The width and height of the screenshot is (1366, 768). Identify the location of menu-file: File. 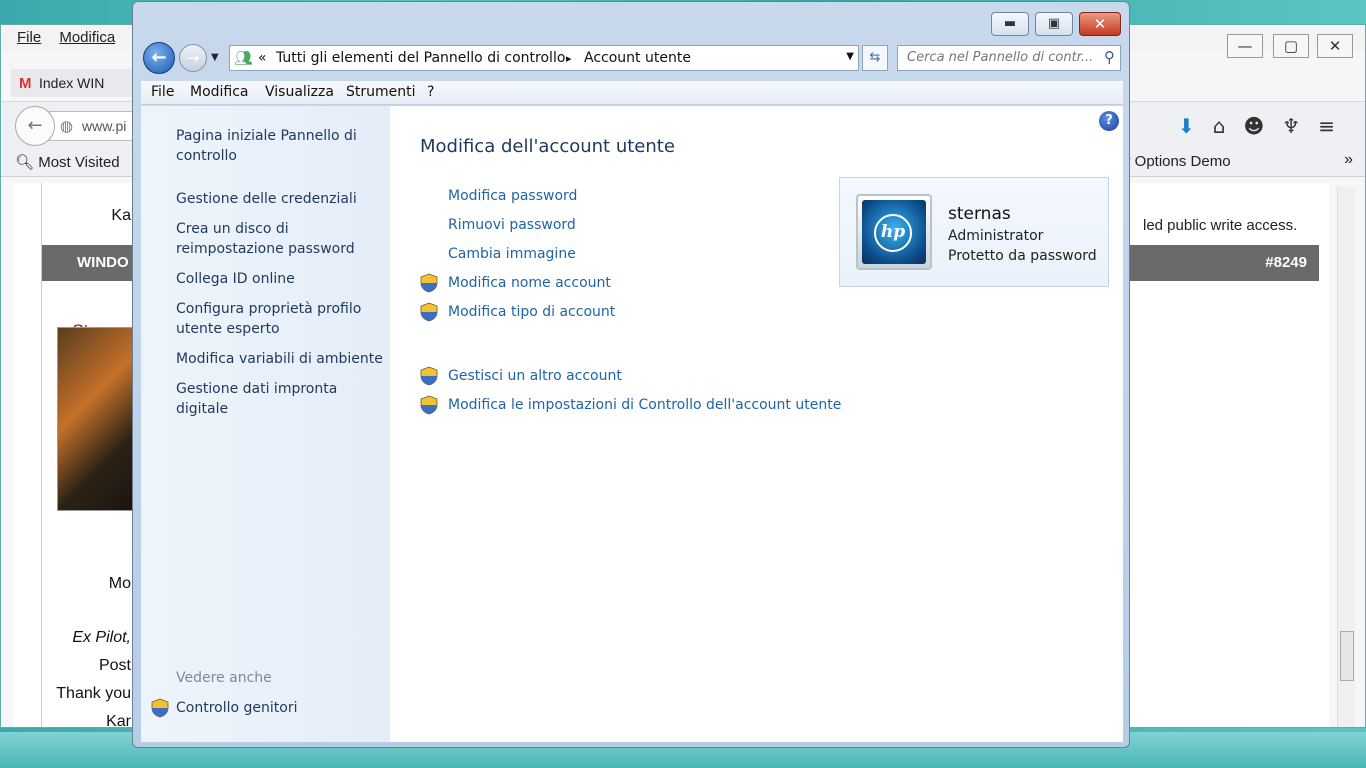
(162, 92).